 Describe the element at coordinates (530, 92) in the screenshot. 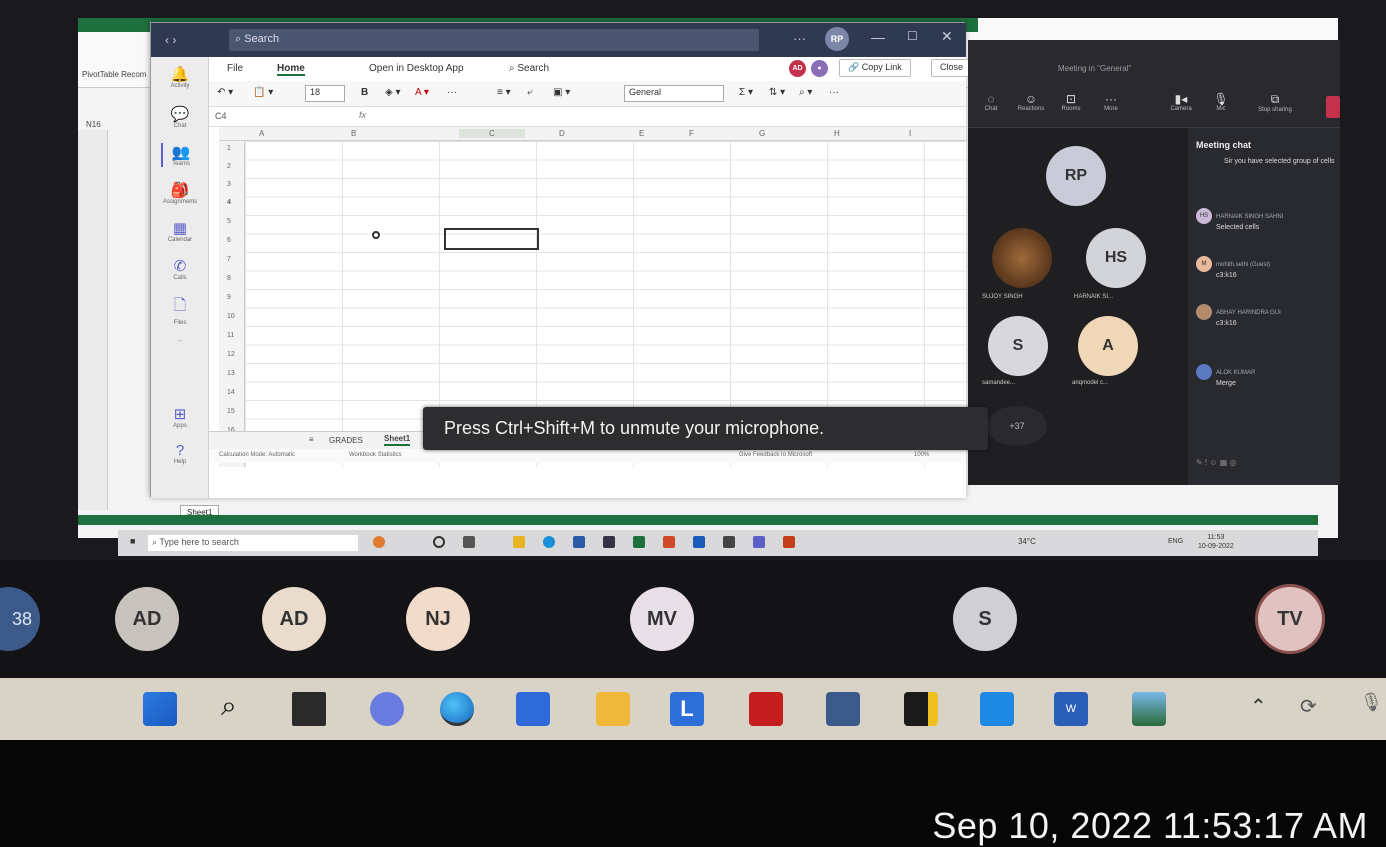

I see `wrap-icon: ⤶` at that location.